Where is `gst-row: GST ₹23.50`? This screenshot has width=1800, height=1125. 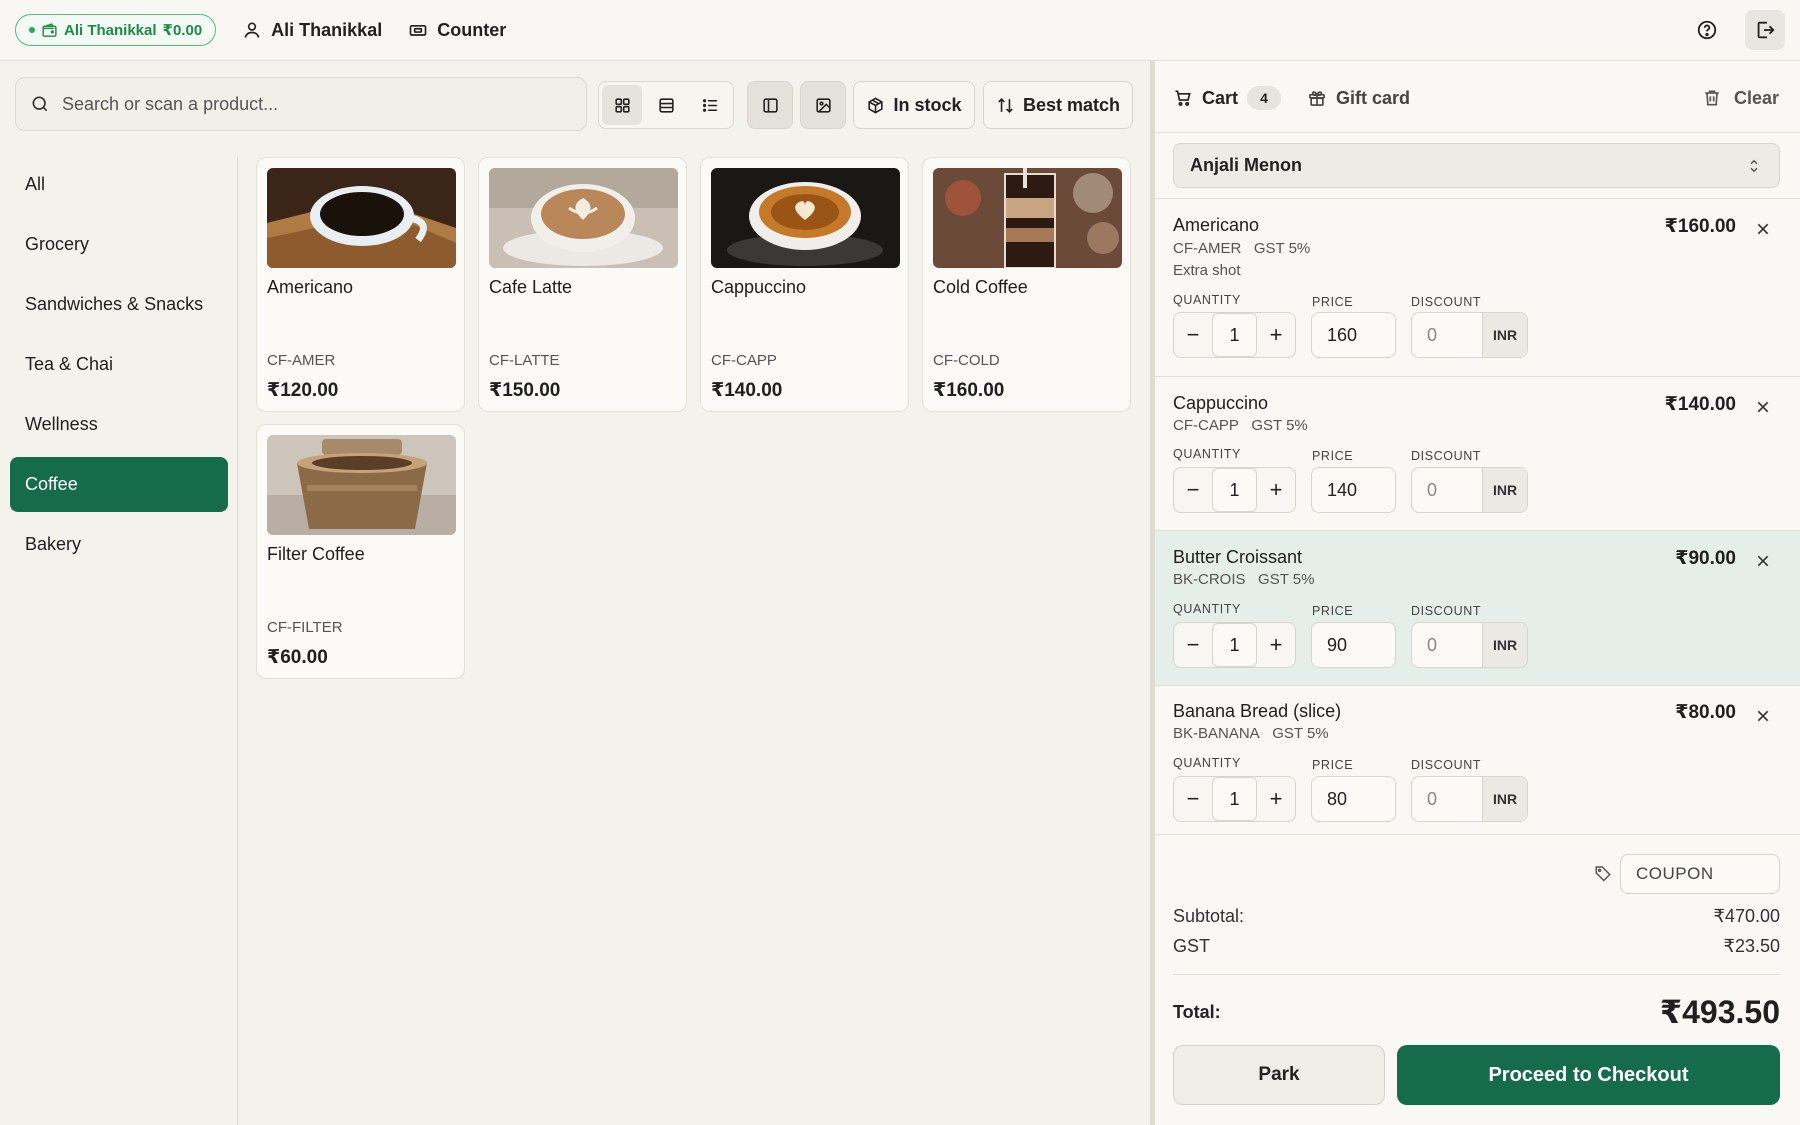
gst-row: GST ₹23.50 is located at coordinates (1476, 946).